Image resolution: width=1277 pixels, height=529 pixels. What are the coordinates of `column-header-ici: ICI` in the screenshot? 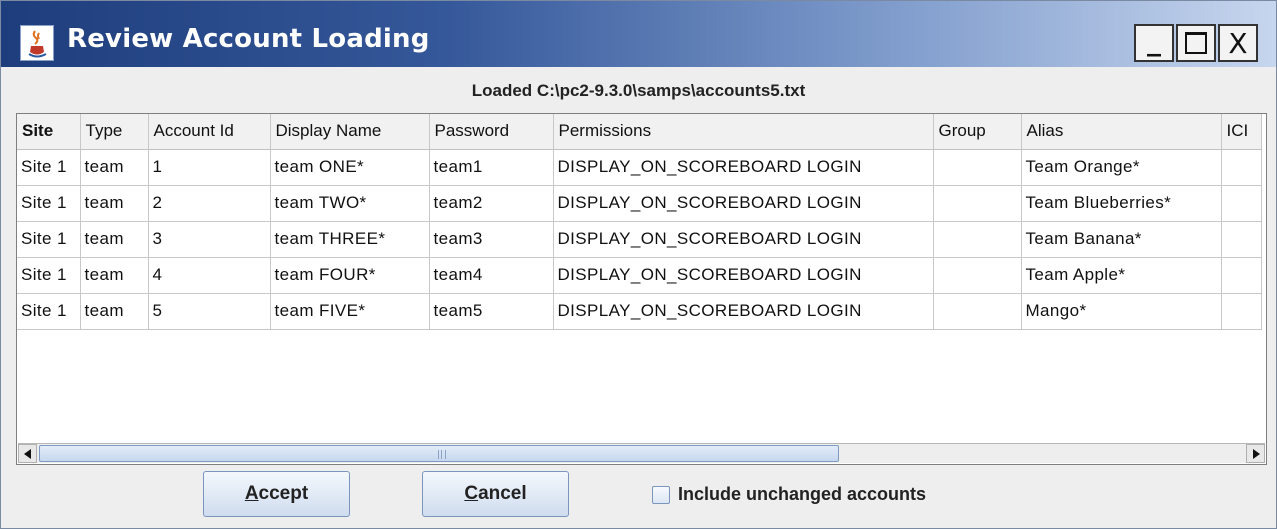 It's located at (1241, 132).